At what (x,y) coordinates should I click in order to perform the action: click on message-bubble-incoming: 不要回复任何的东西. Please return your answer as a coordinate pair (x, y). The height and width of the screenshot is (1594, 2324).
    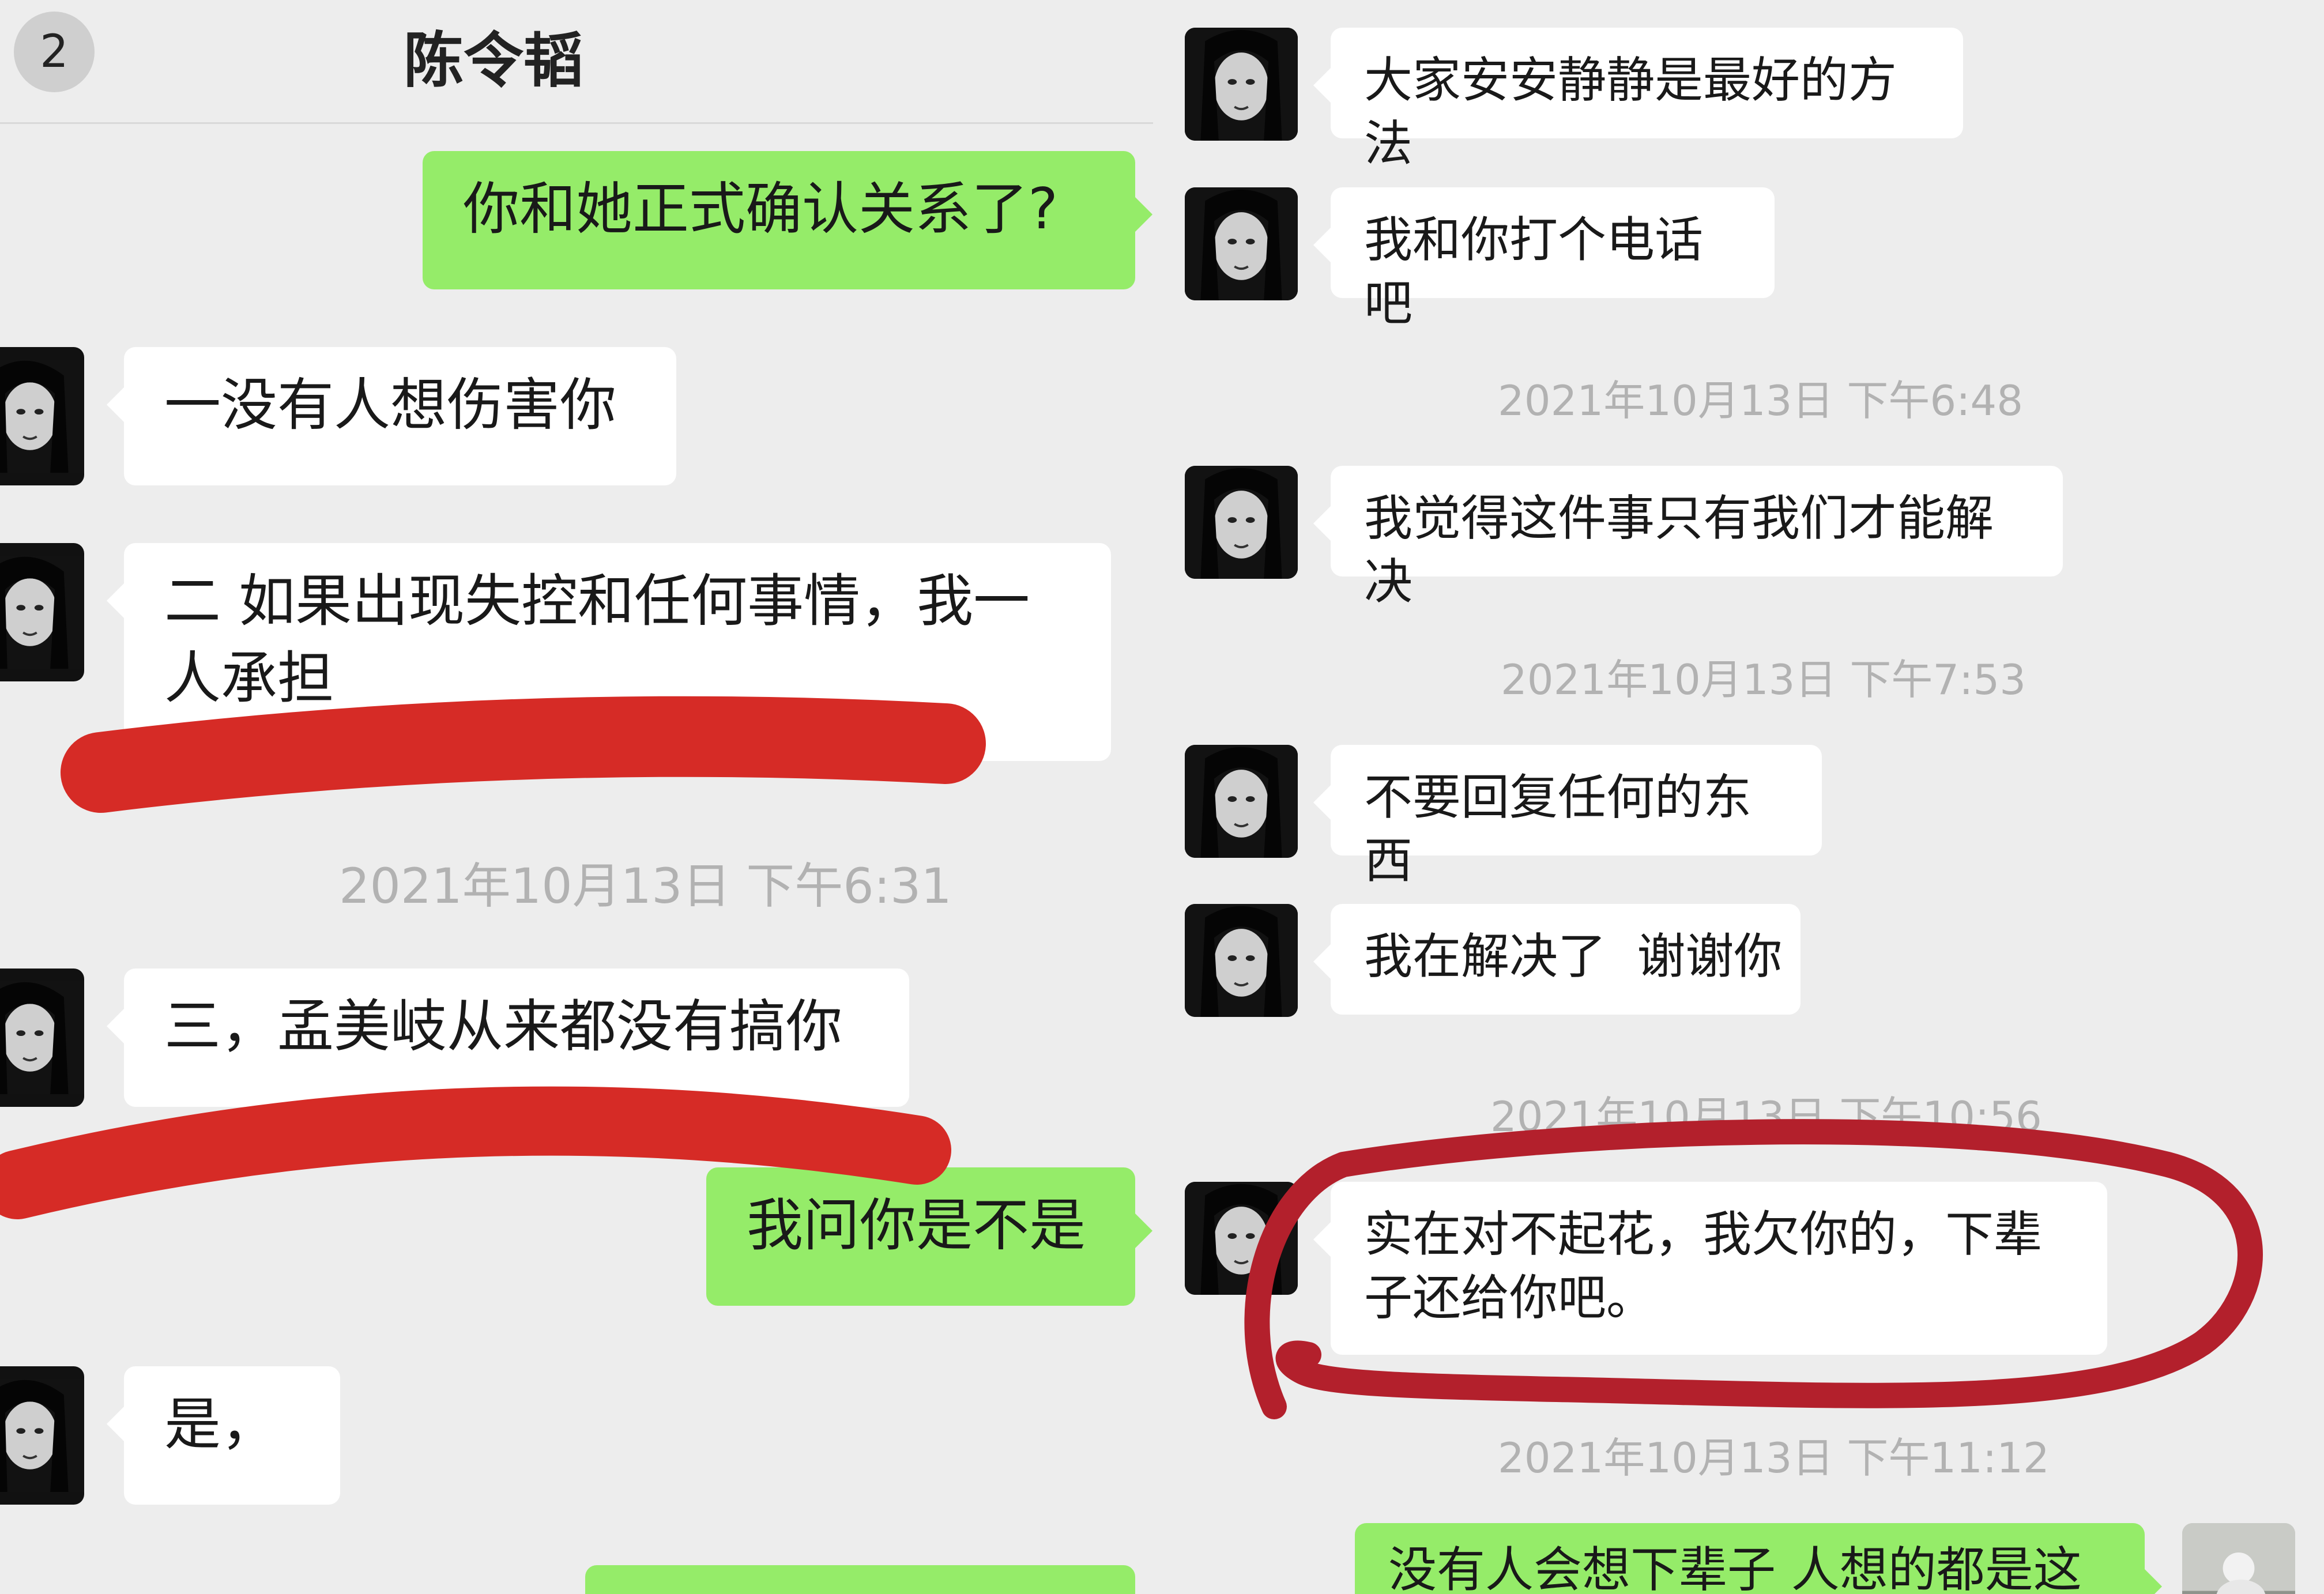
    Looking at the image, I should click on (1567, 817).